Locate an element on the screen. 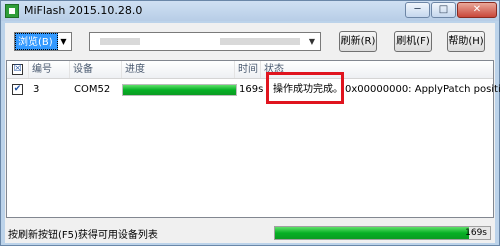  browse-dropdown-value: 浏览(B) is located at coordinates (36, 41).